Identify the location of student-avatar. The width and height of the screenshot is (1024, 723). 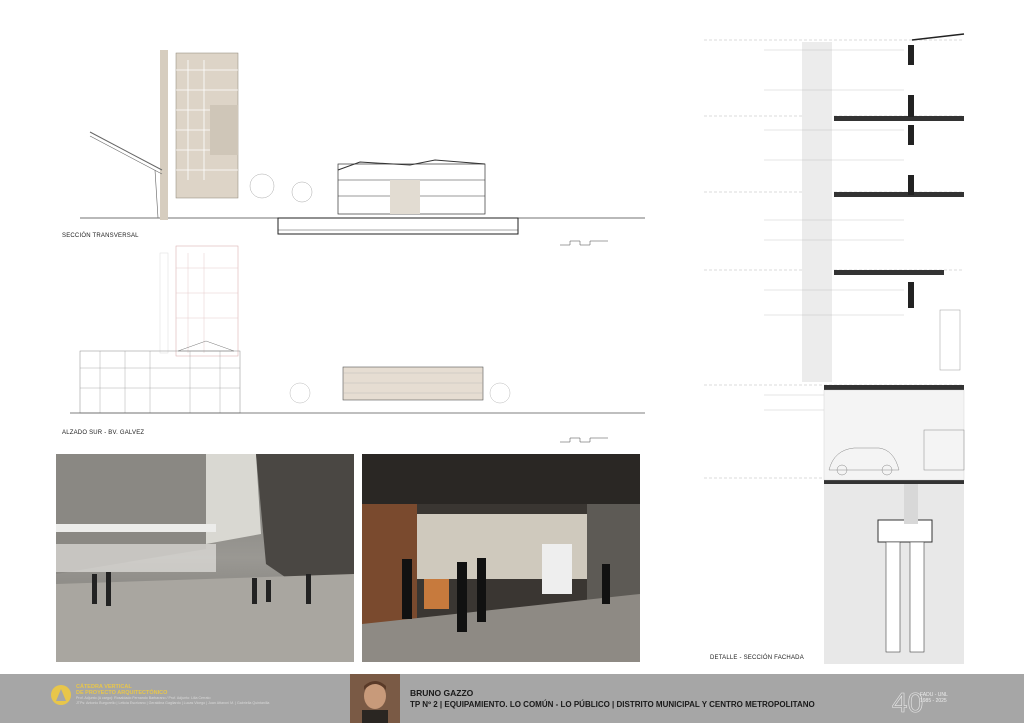
(375, 698).